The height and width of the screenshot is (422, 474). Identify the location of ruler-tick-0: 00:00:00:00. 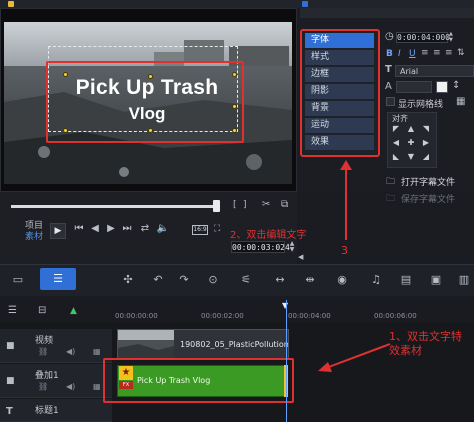
(136, 316).